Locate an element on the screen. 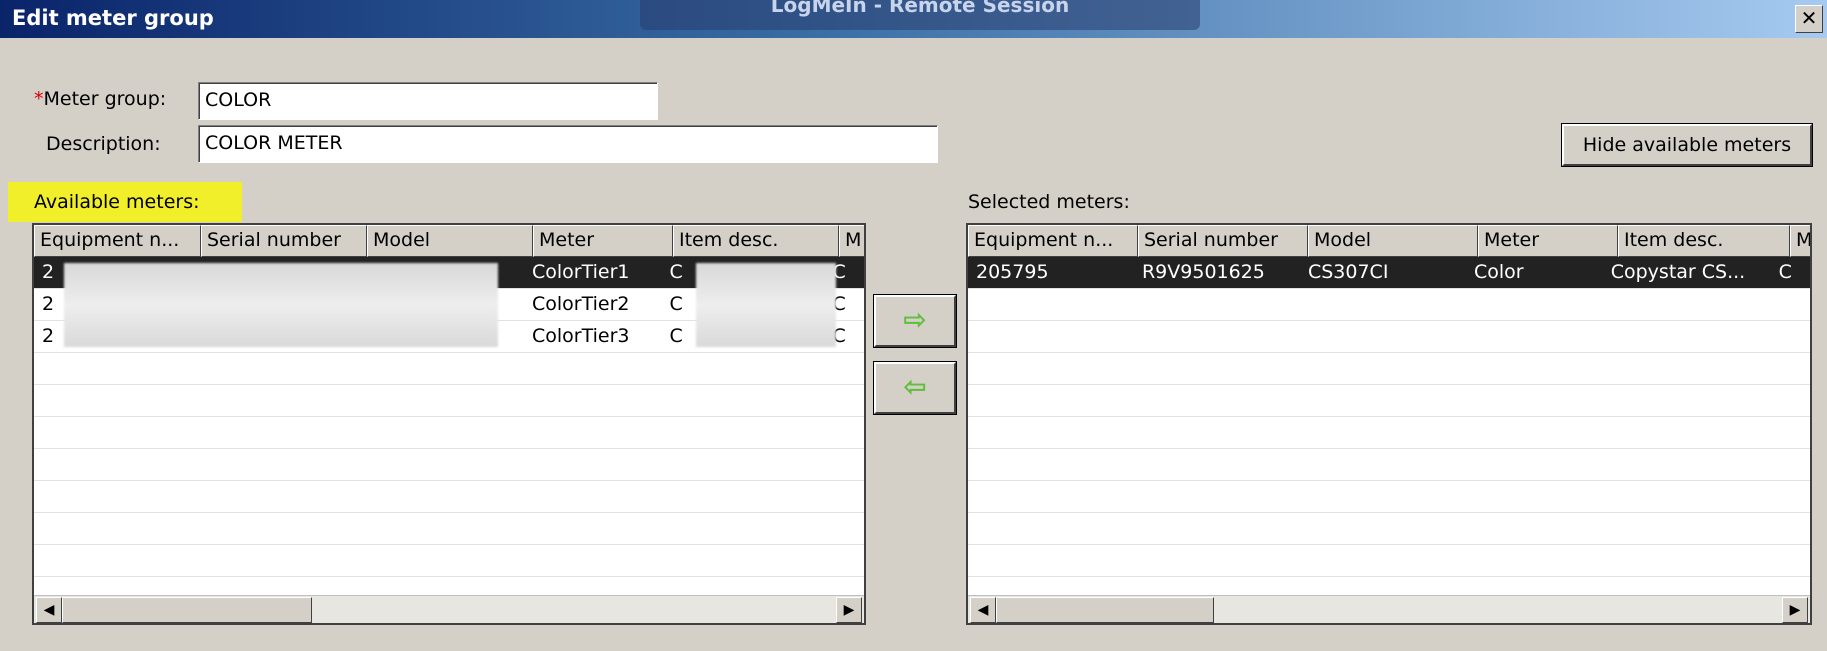  arrow-right-icon: ⇨ is located at coordinates (915, 319).